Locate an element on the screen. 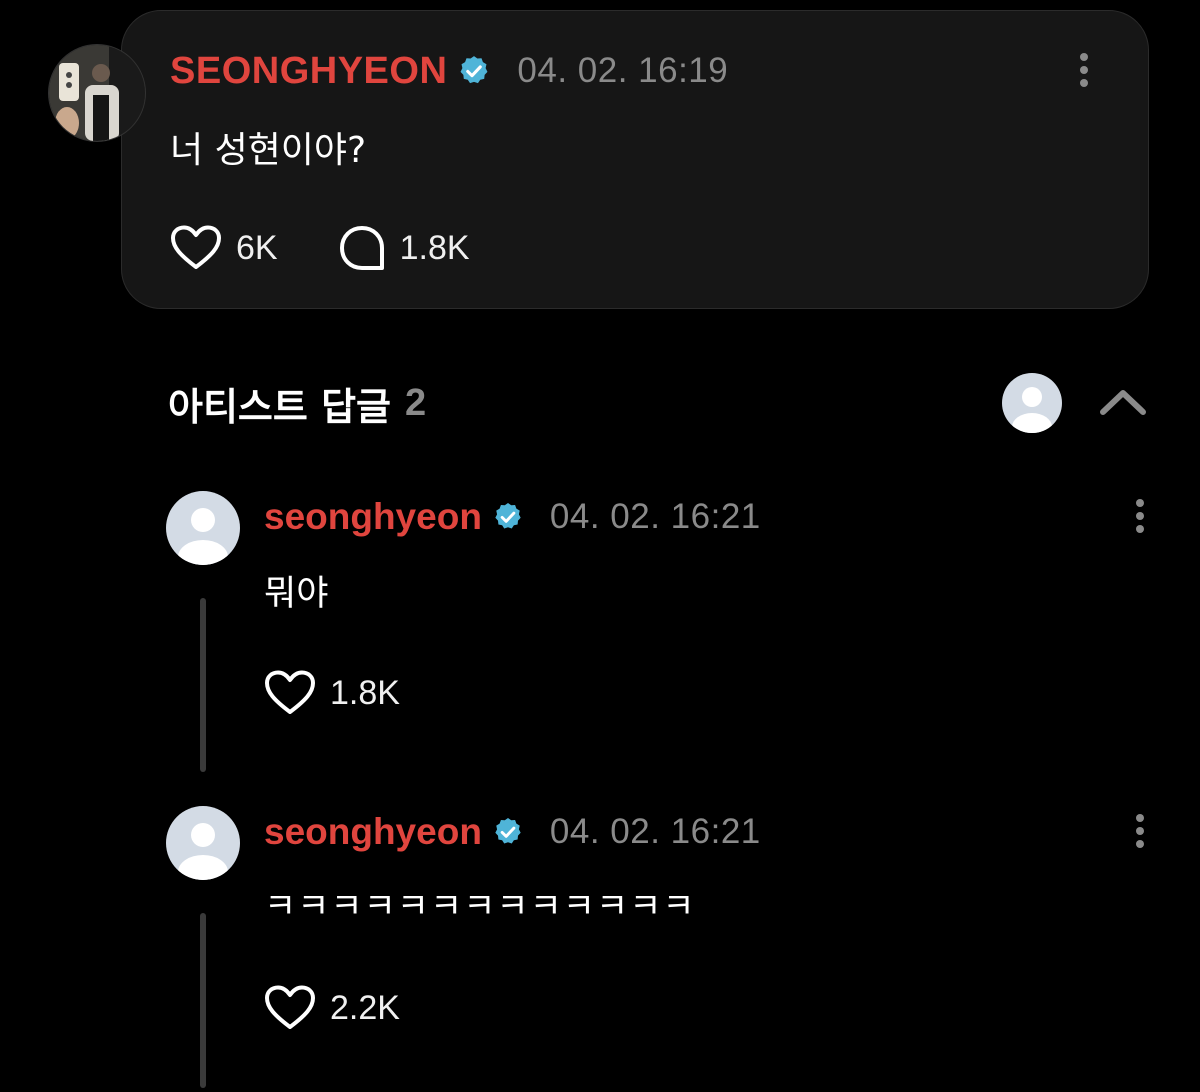  like-button: 1.8K is located at coordinates (332, 693).